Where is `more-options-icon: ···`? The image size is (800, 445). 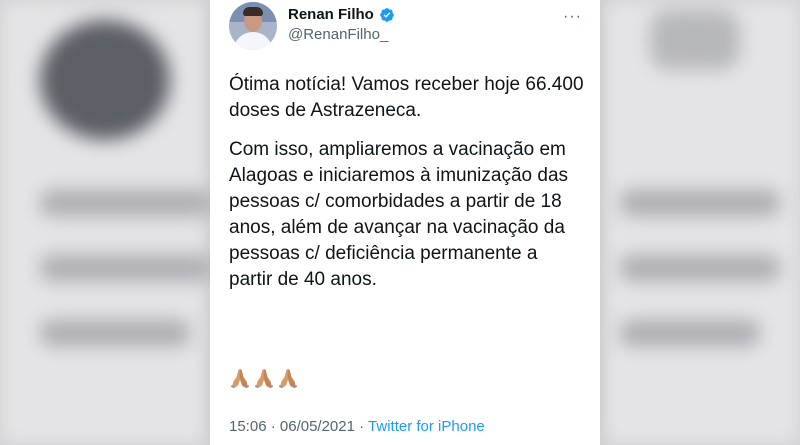 more-options-icon: ··· is located at coordinates (572, 17).